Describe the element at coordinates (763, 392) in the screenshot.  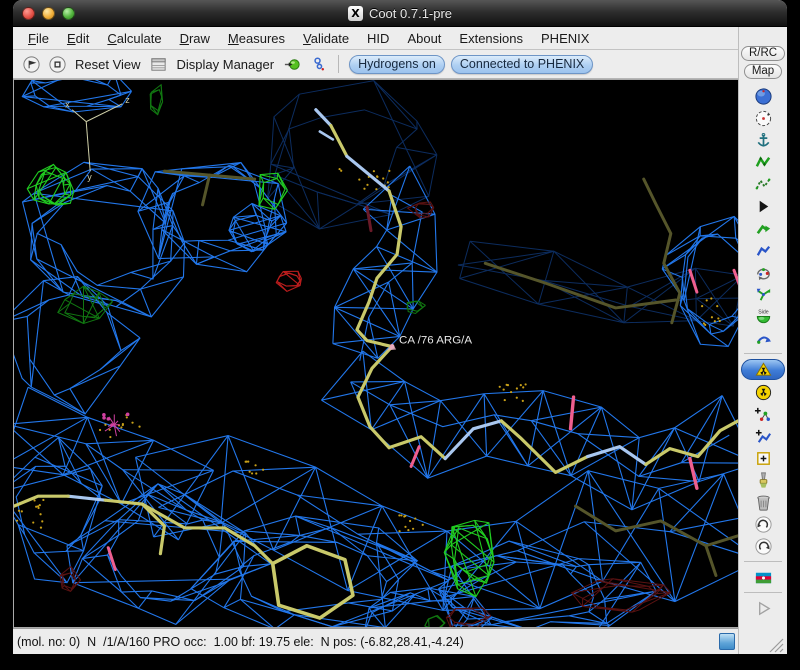
I see `simple-mutate-button` at that location.